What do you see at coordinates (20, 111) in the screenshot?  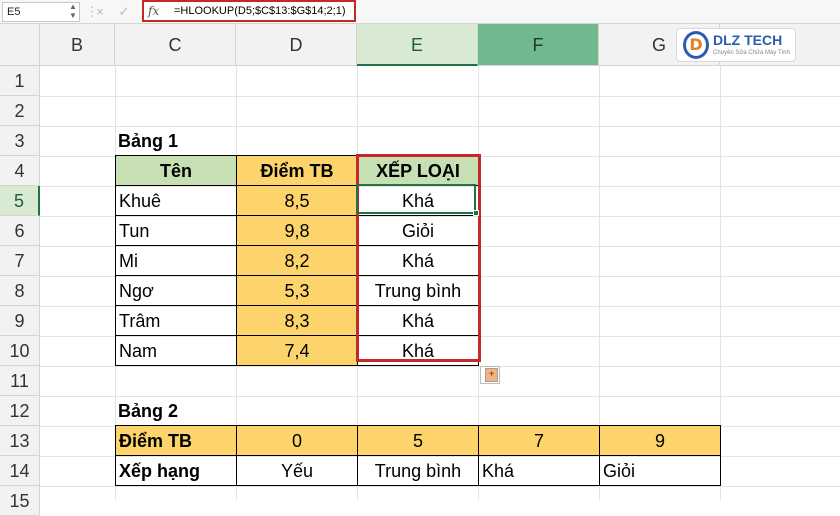 I see `row-header-2: 2` at bounding box center [20, 111].